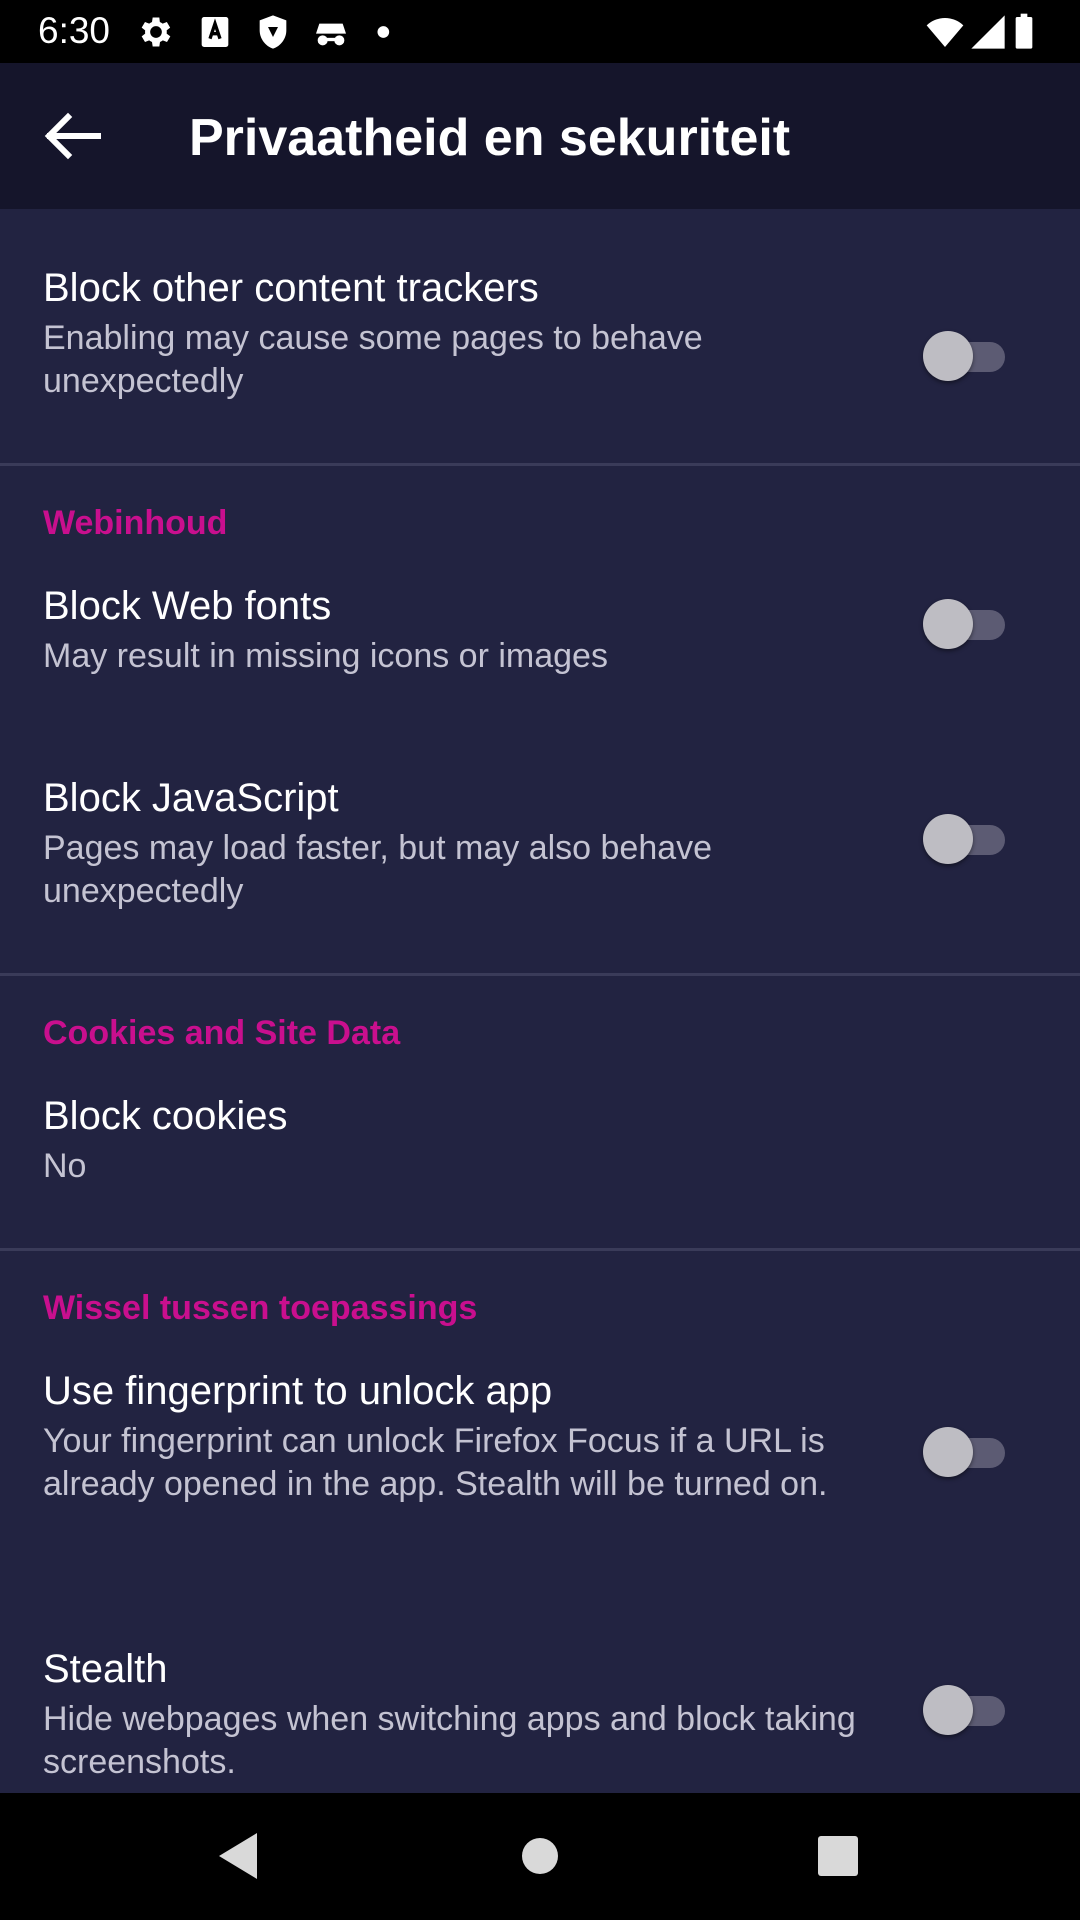  Describe the element at coordinates (222, 1033) in the screenshot. I see `section-header-cookies: Cookies and Site Data` at that location.